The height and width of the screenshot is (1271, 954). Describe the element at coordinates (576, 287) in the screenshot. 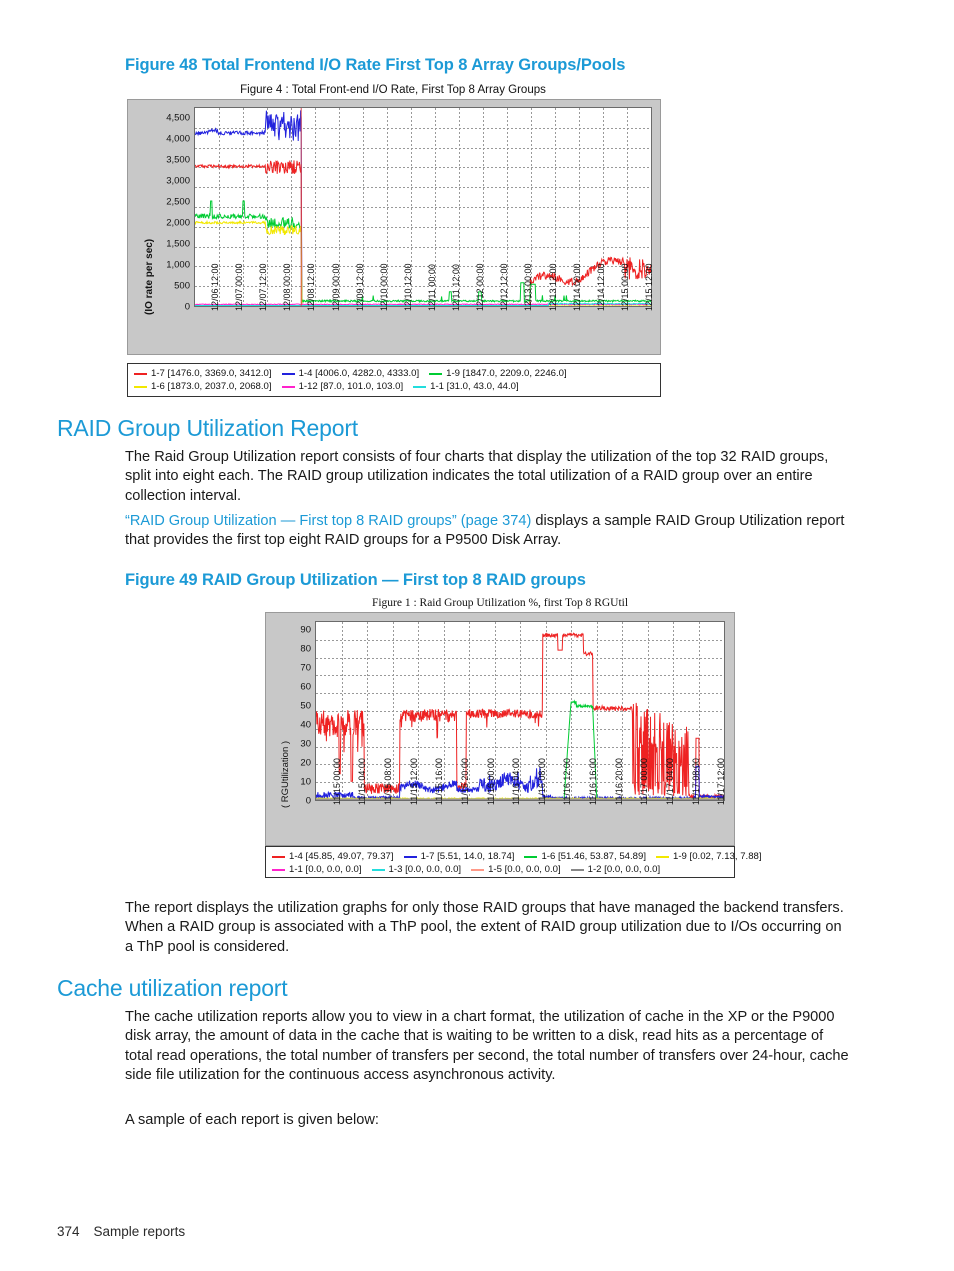

I see `x-tick-label: 12/14 00:00` at that location.